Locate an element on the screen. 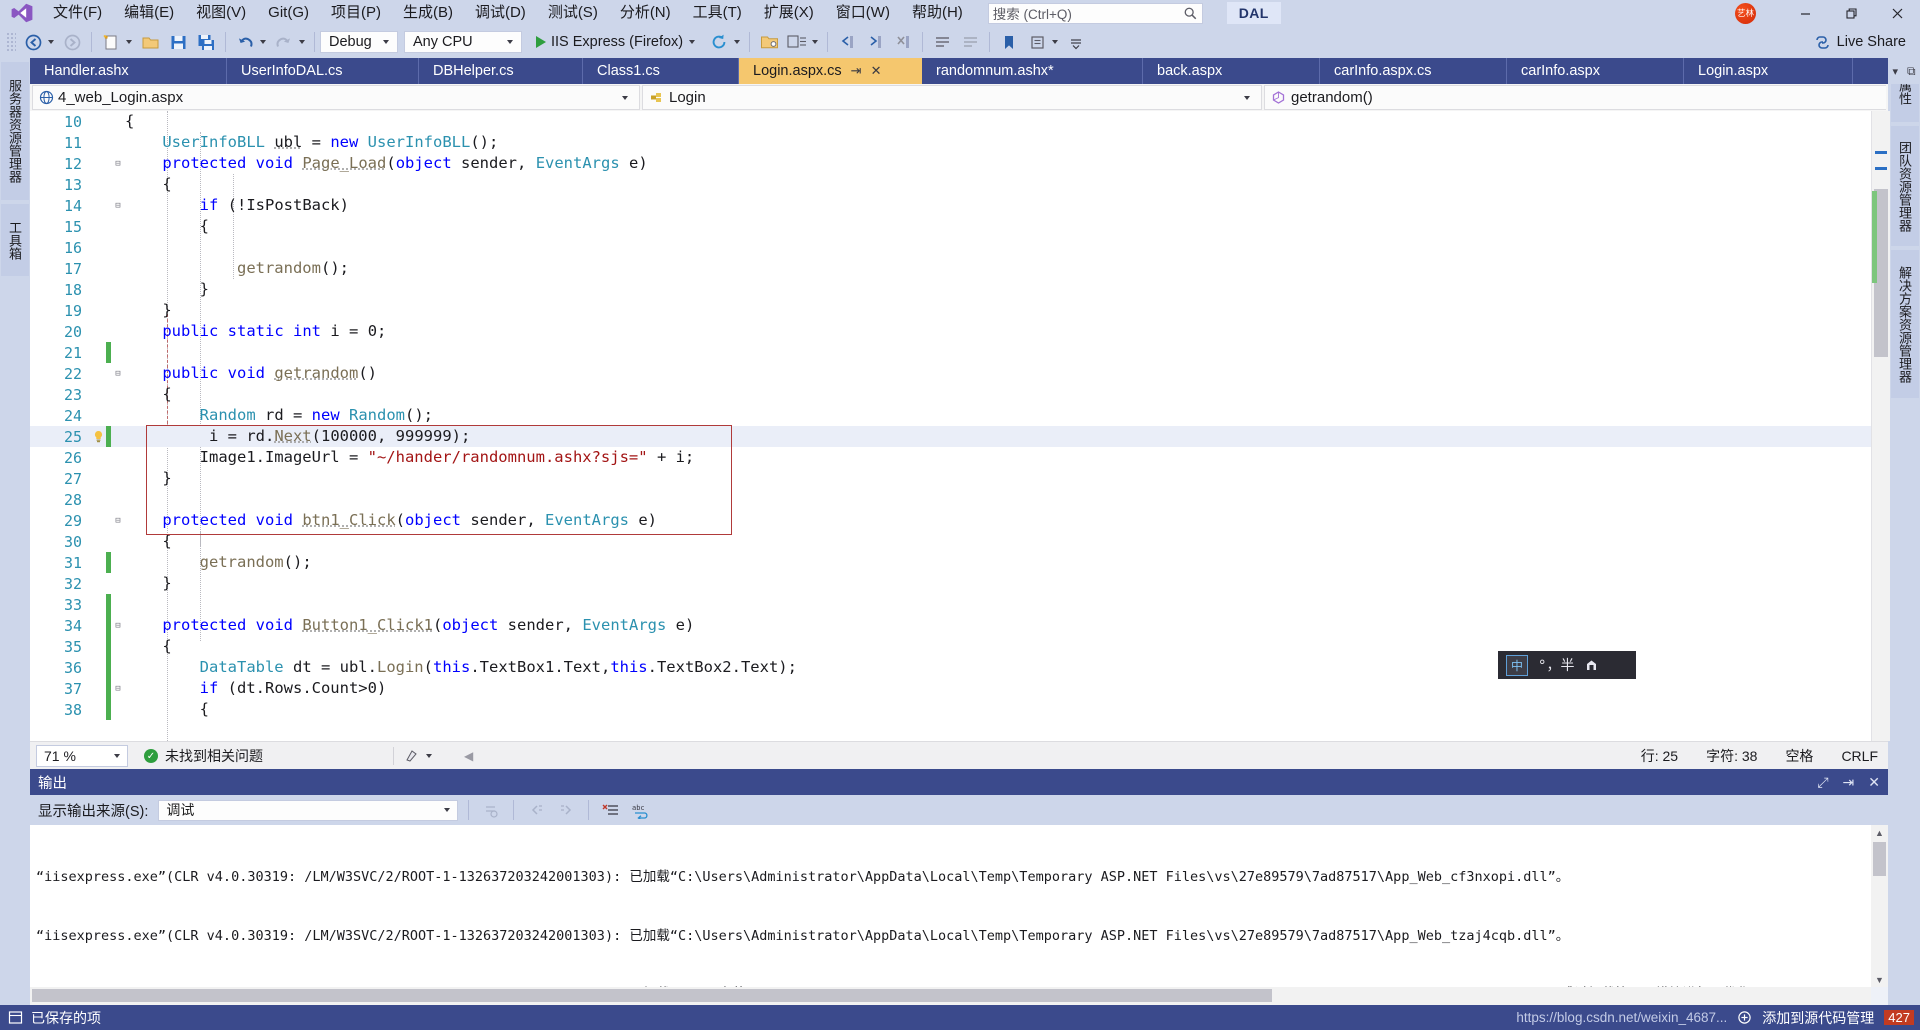 This screenshot has height=1030, width=1920. output-vscroll-thumb is located at coordinates (1879, 859).